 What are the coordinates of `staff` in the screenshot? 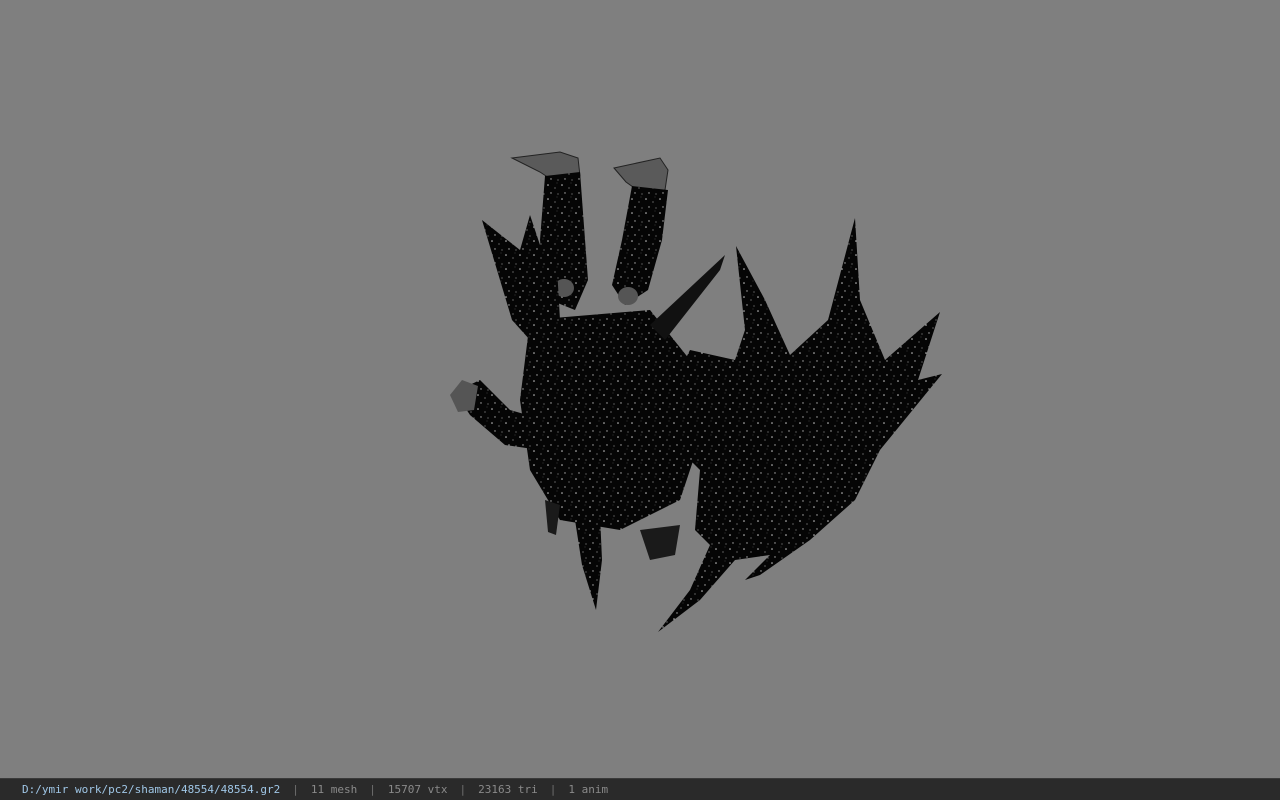 It's located at (687, 297).